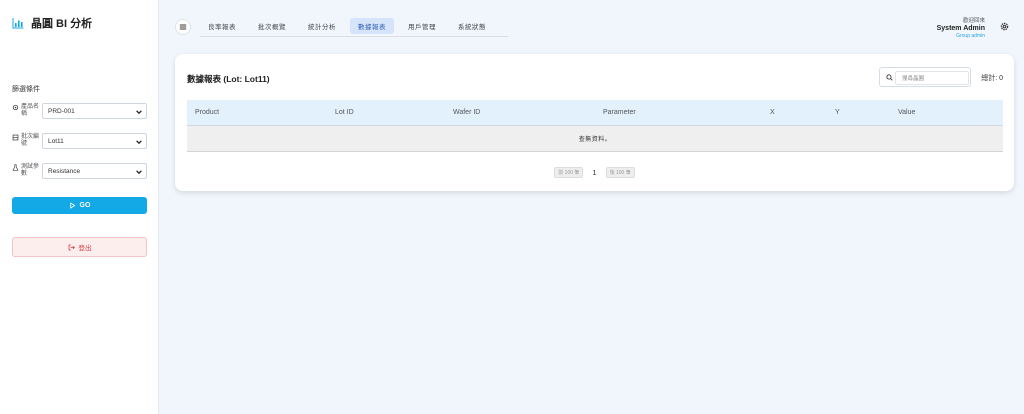 The image size is (1024, 414). I want to click on database-icon, so click(15, 137).